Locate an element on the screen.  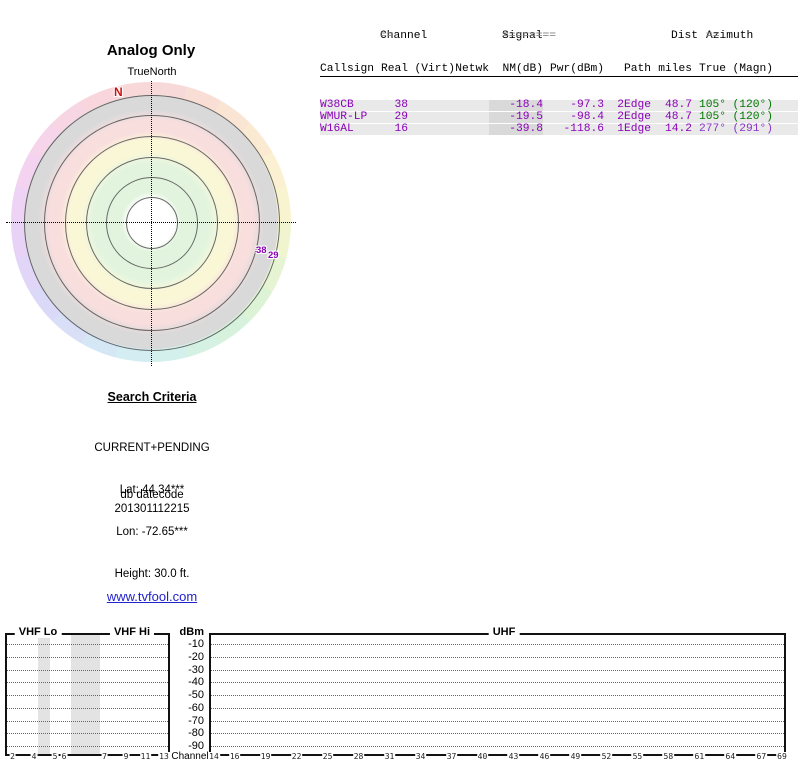
radar-title: Analog Only is located at coordinates (151, 50).